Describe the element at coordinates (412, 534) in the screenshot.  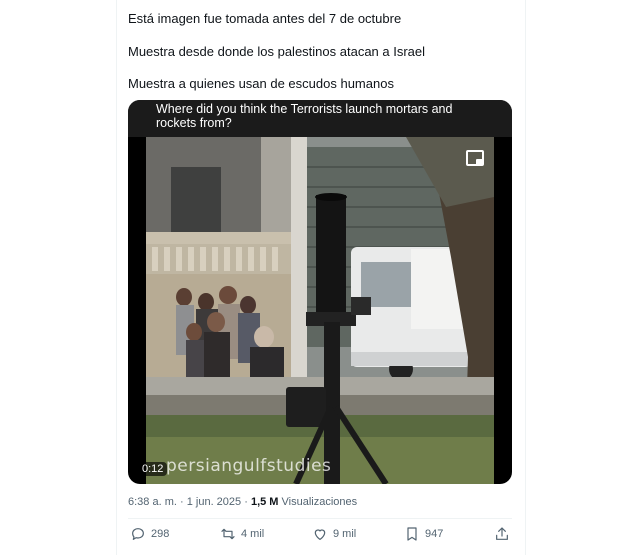
I see `bookmark-icon` at that location.